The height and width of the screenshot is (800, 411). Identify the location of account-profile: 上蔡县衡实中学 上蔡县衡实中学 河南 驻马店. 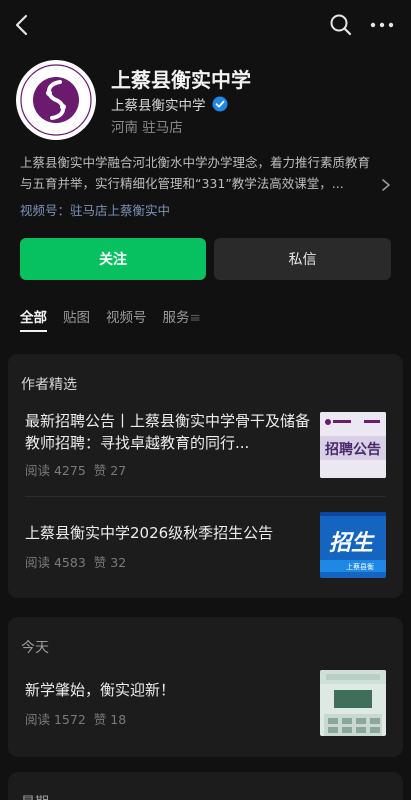
(206, 100).